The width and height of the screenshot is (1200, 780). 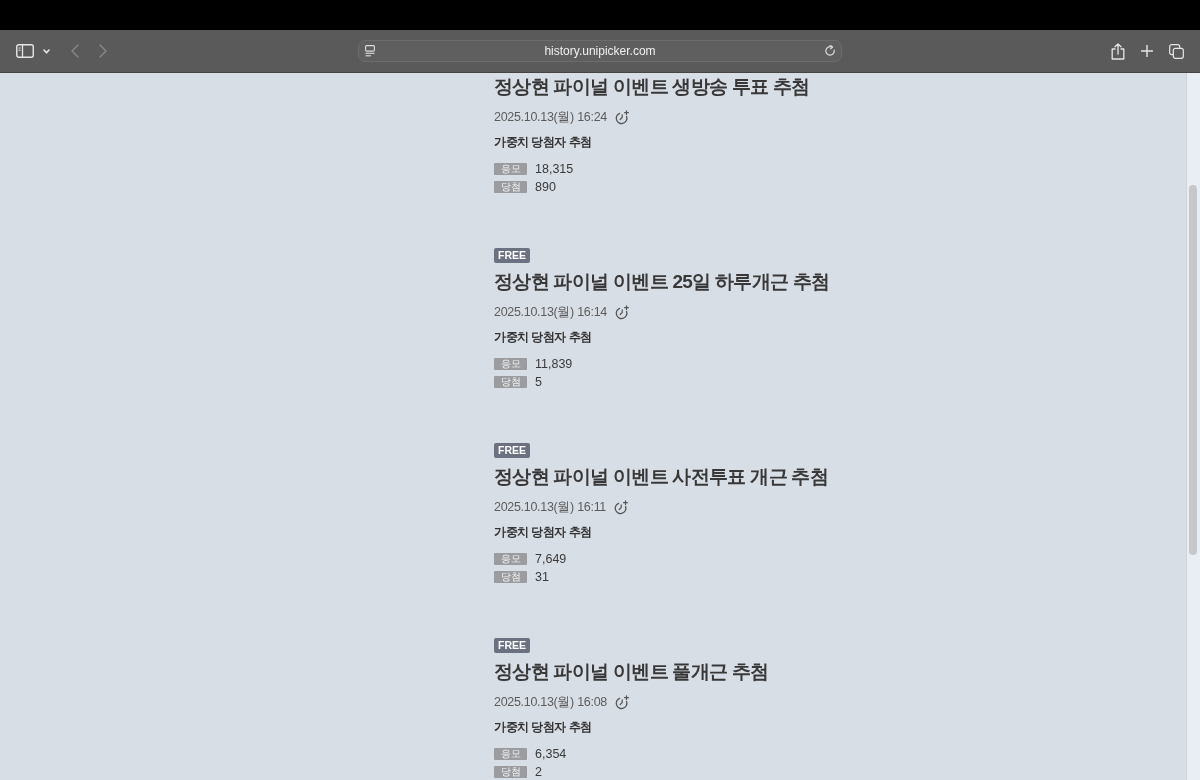 What do you see at coordinates (554, 364) in the screenshot?
I see `stat-value: 11,839` at bounding box center [554, 364].